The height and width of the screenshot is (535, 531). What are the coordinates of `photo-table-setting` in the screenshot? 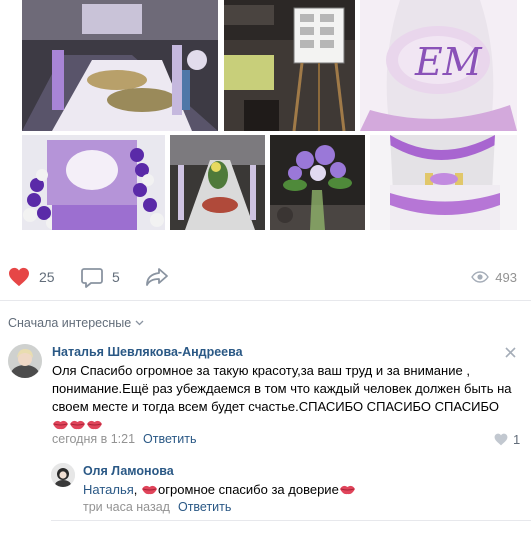 It's located at (217, 182).